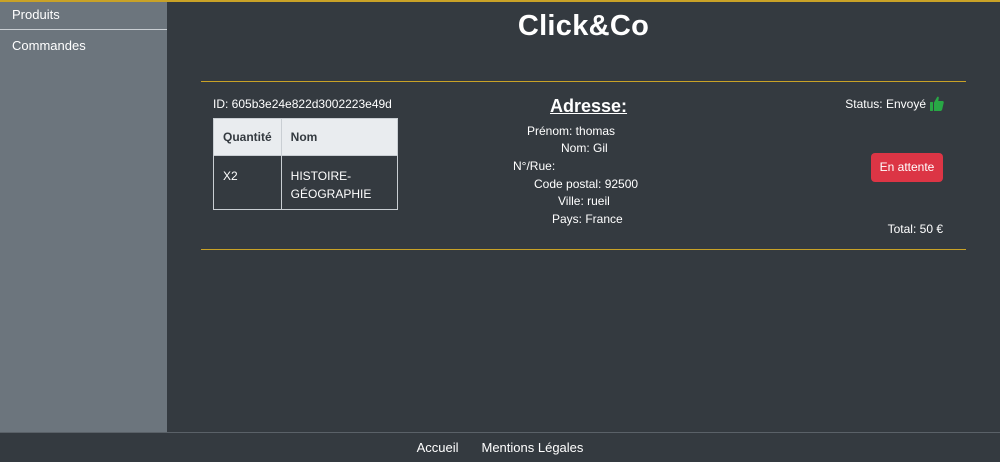 The height and width of the screenshot is (462, 1000). What do you see at coordinates (915, 229) in the screenshot?
I see `order-total: Total: 50 €` at bounding box center [915, 229].